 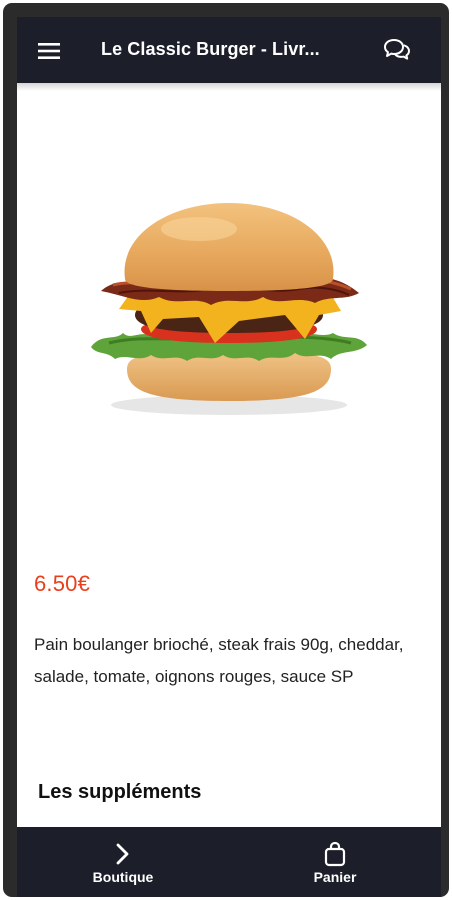 What do you see at coordinates (120, 792) in the screenshot?
I see `supplements-heading: Les suppléments` at bounding box center [120, 792].